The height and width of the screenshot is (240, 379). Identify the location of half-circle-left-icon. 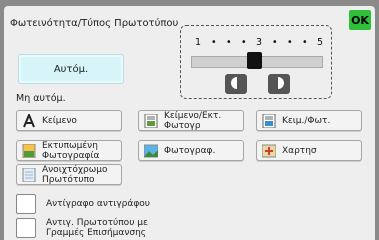
(236, 84).